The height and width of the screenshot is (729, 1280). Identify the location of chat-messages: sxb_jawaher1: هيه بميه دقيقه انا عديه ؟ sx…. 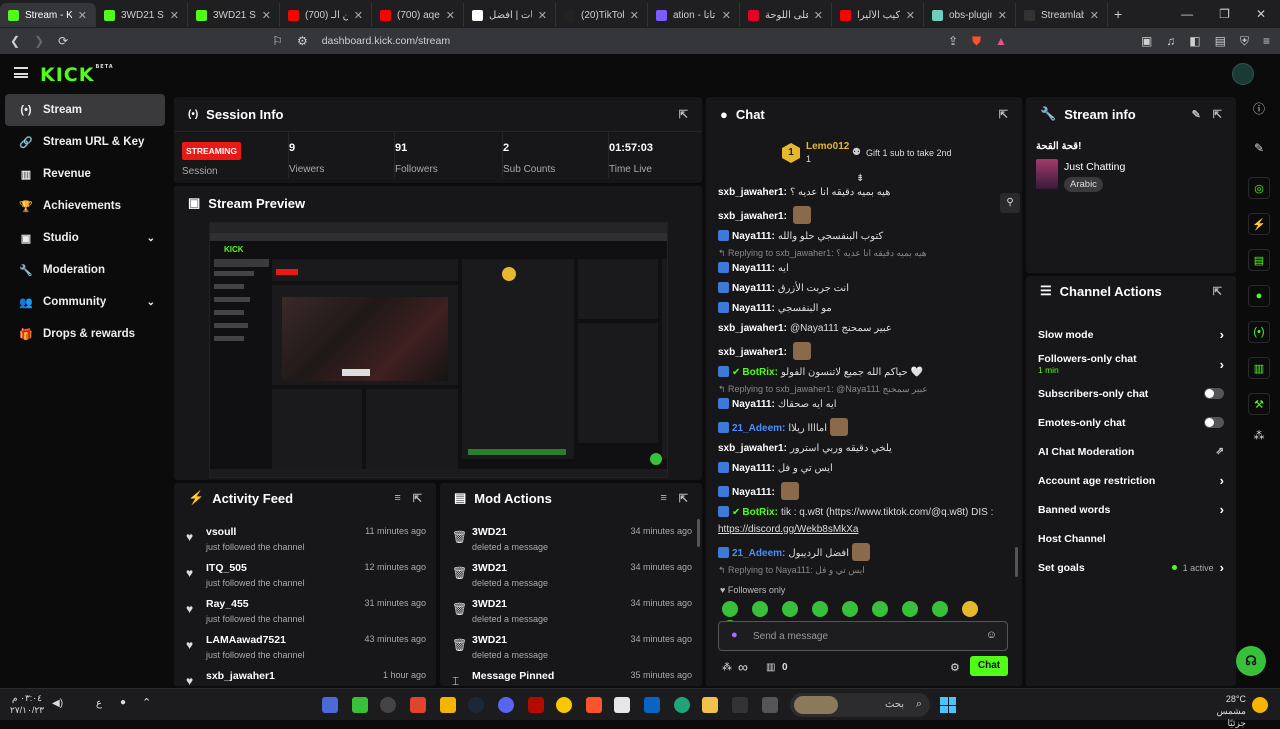
(858, 380).